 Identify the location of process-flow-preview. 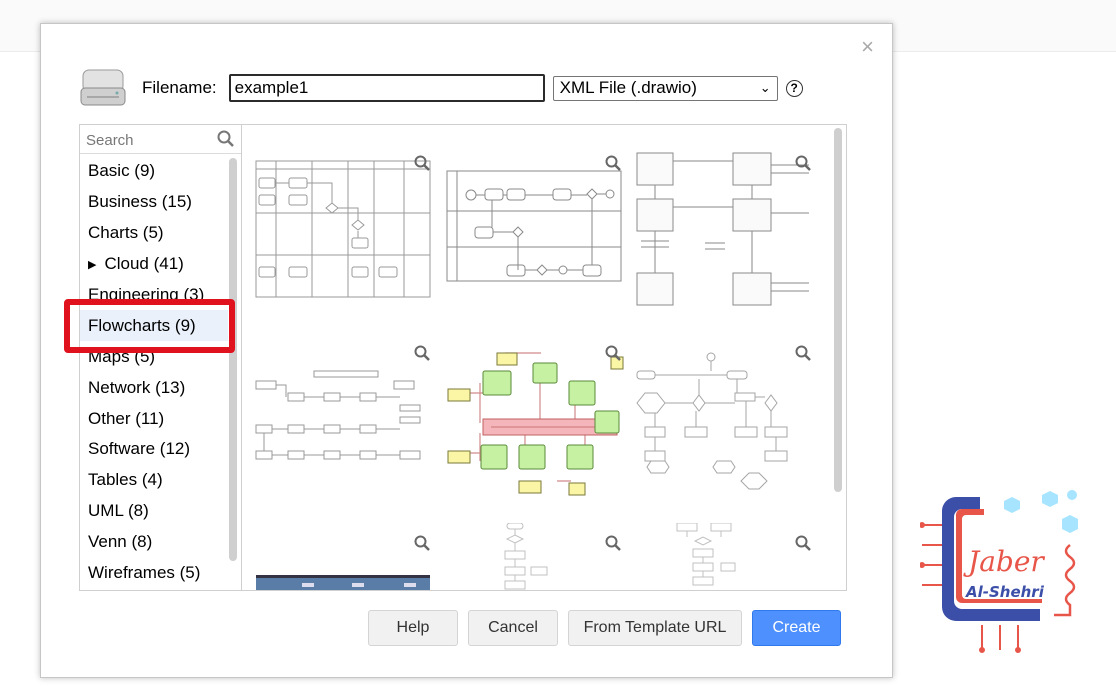
(338, 415).